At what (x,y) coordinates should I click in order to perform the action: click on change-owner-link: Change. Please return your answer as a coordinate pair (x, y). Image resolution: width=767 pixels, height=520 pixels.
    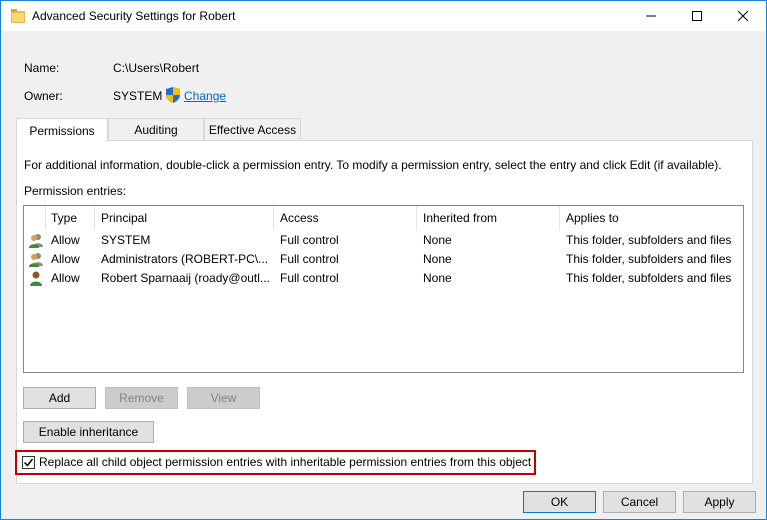
    Looking at the image, I should click on (205, 96).